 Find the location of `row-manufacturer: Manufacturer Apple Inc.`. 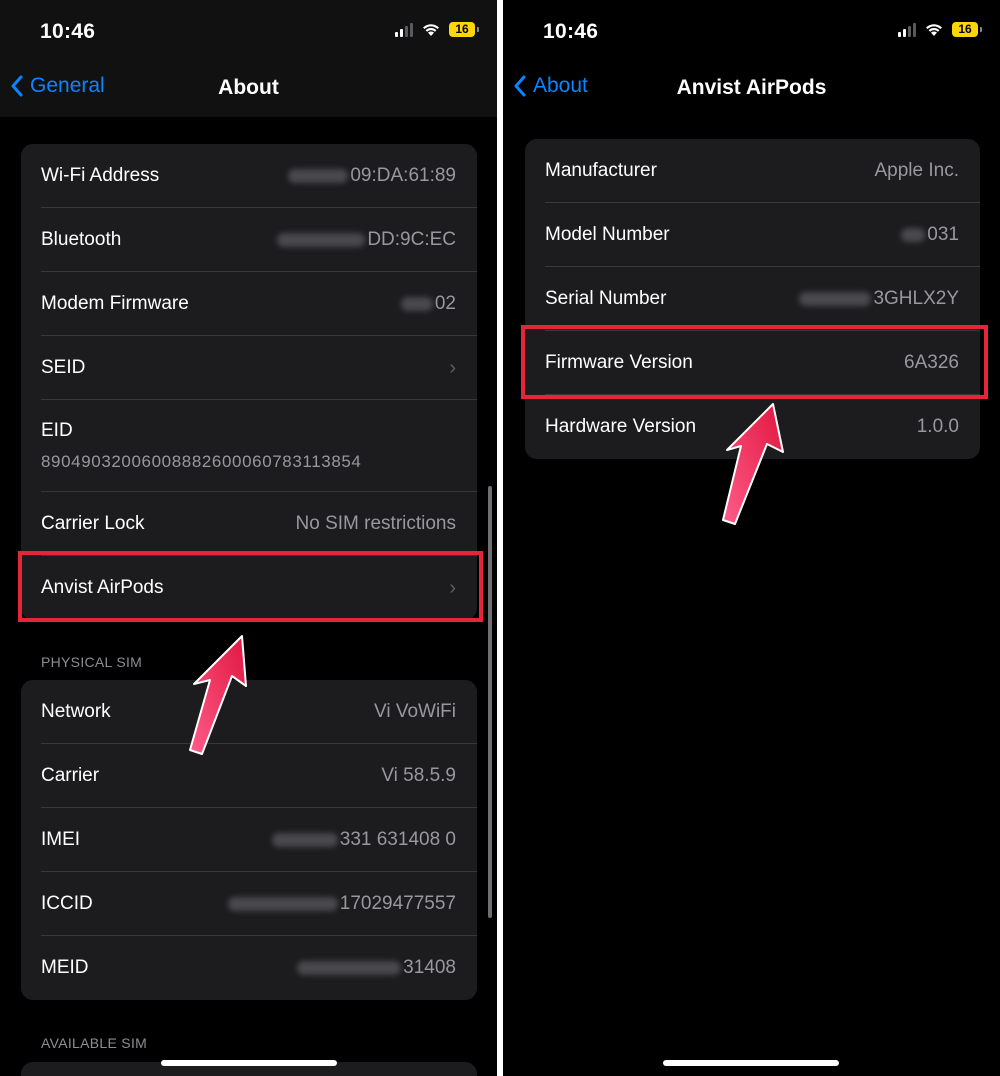

row-manufacturer: Manufacturer Apple Inc. is located at coordinates (752, 171).